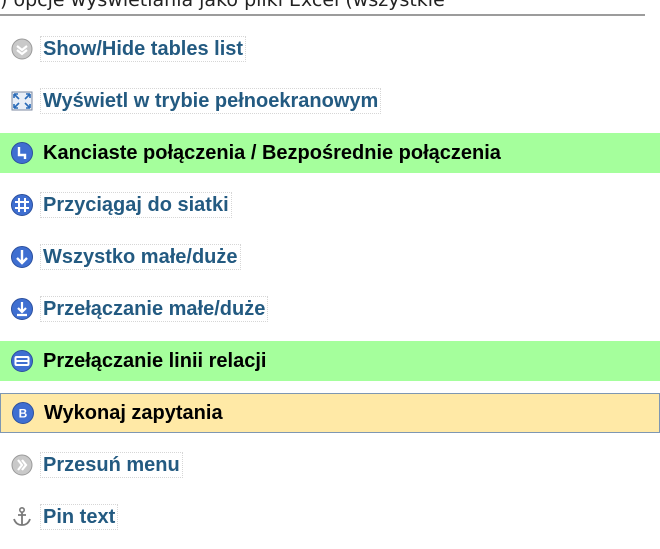  What do you see at coordinates (330, 205) in the screenshot?
I see `menu-item-snap-to-grid: Przyciągaj do siatki` at bounding box center [330, 205].